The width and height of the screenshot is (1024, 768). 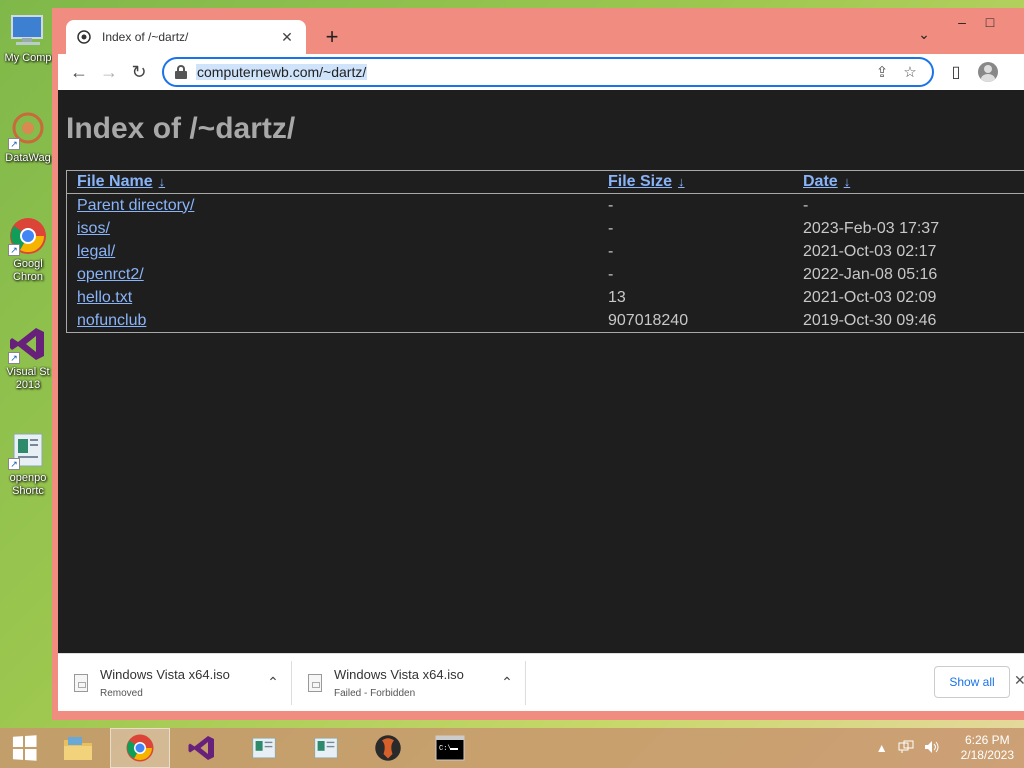 I want to click on minimize-button: –, so click(x=962, y=22).